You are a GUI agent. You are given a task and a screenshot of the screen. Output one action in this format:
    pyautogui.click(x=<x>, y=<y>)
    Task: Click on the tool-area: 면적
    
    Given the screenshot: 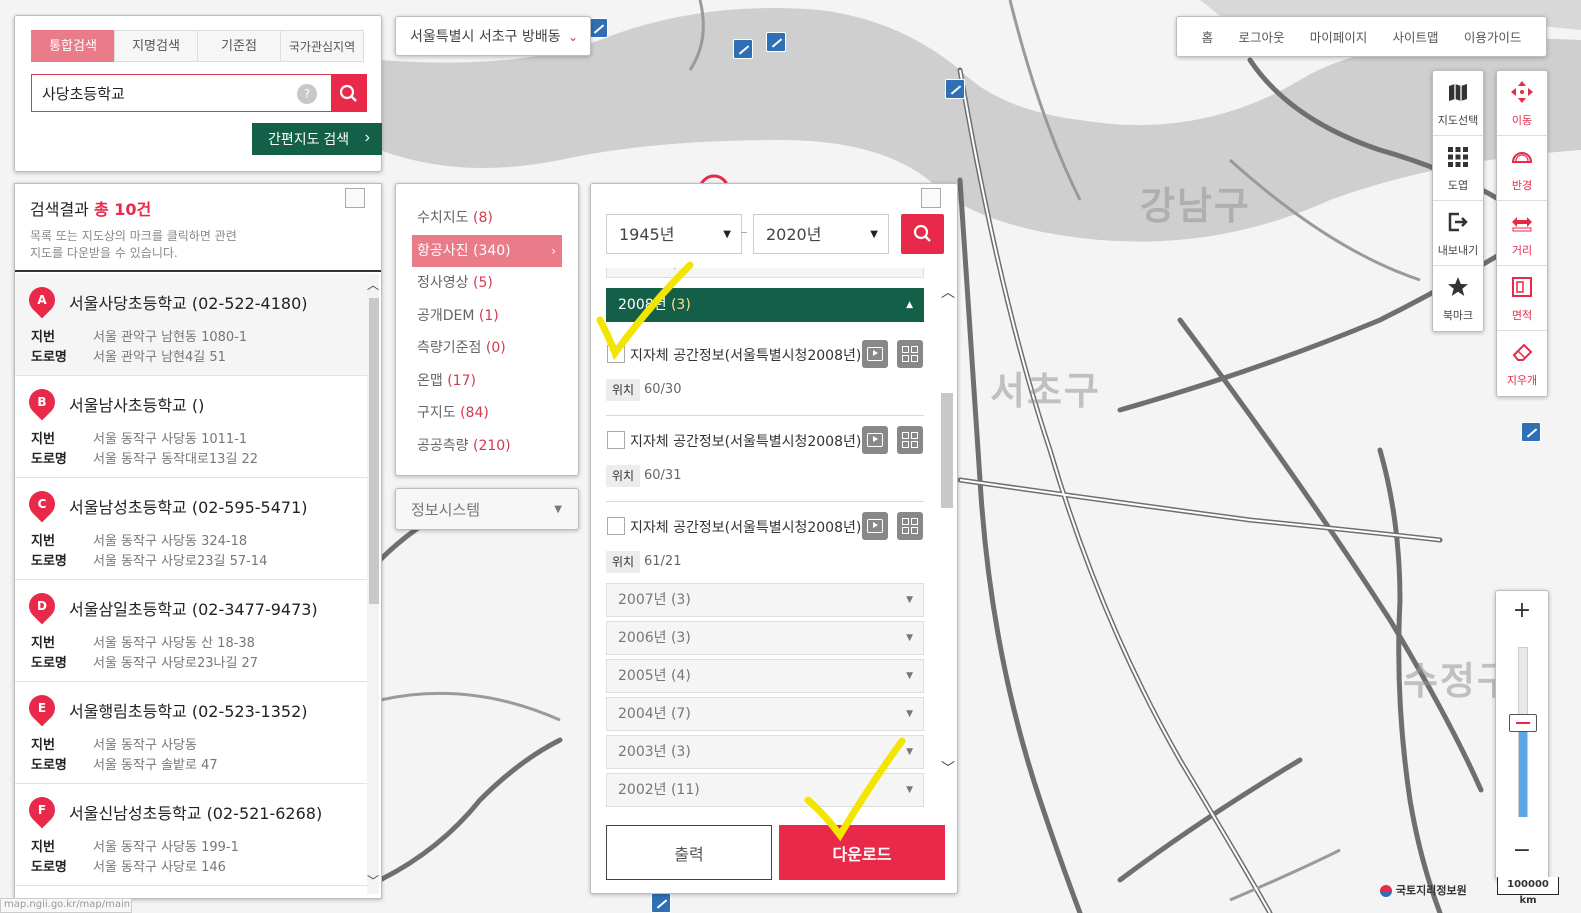 What is the action you would take?
    pyautogui.click(x=1522, y=298)
    